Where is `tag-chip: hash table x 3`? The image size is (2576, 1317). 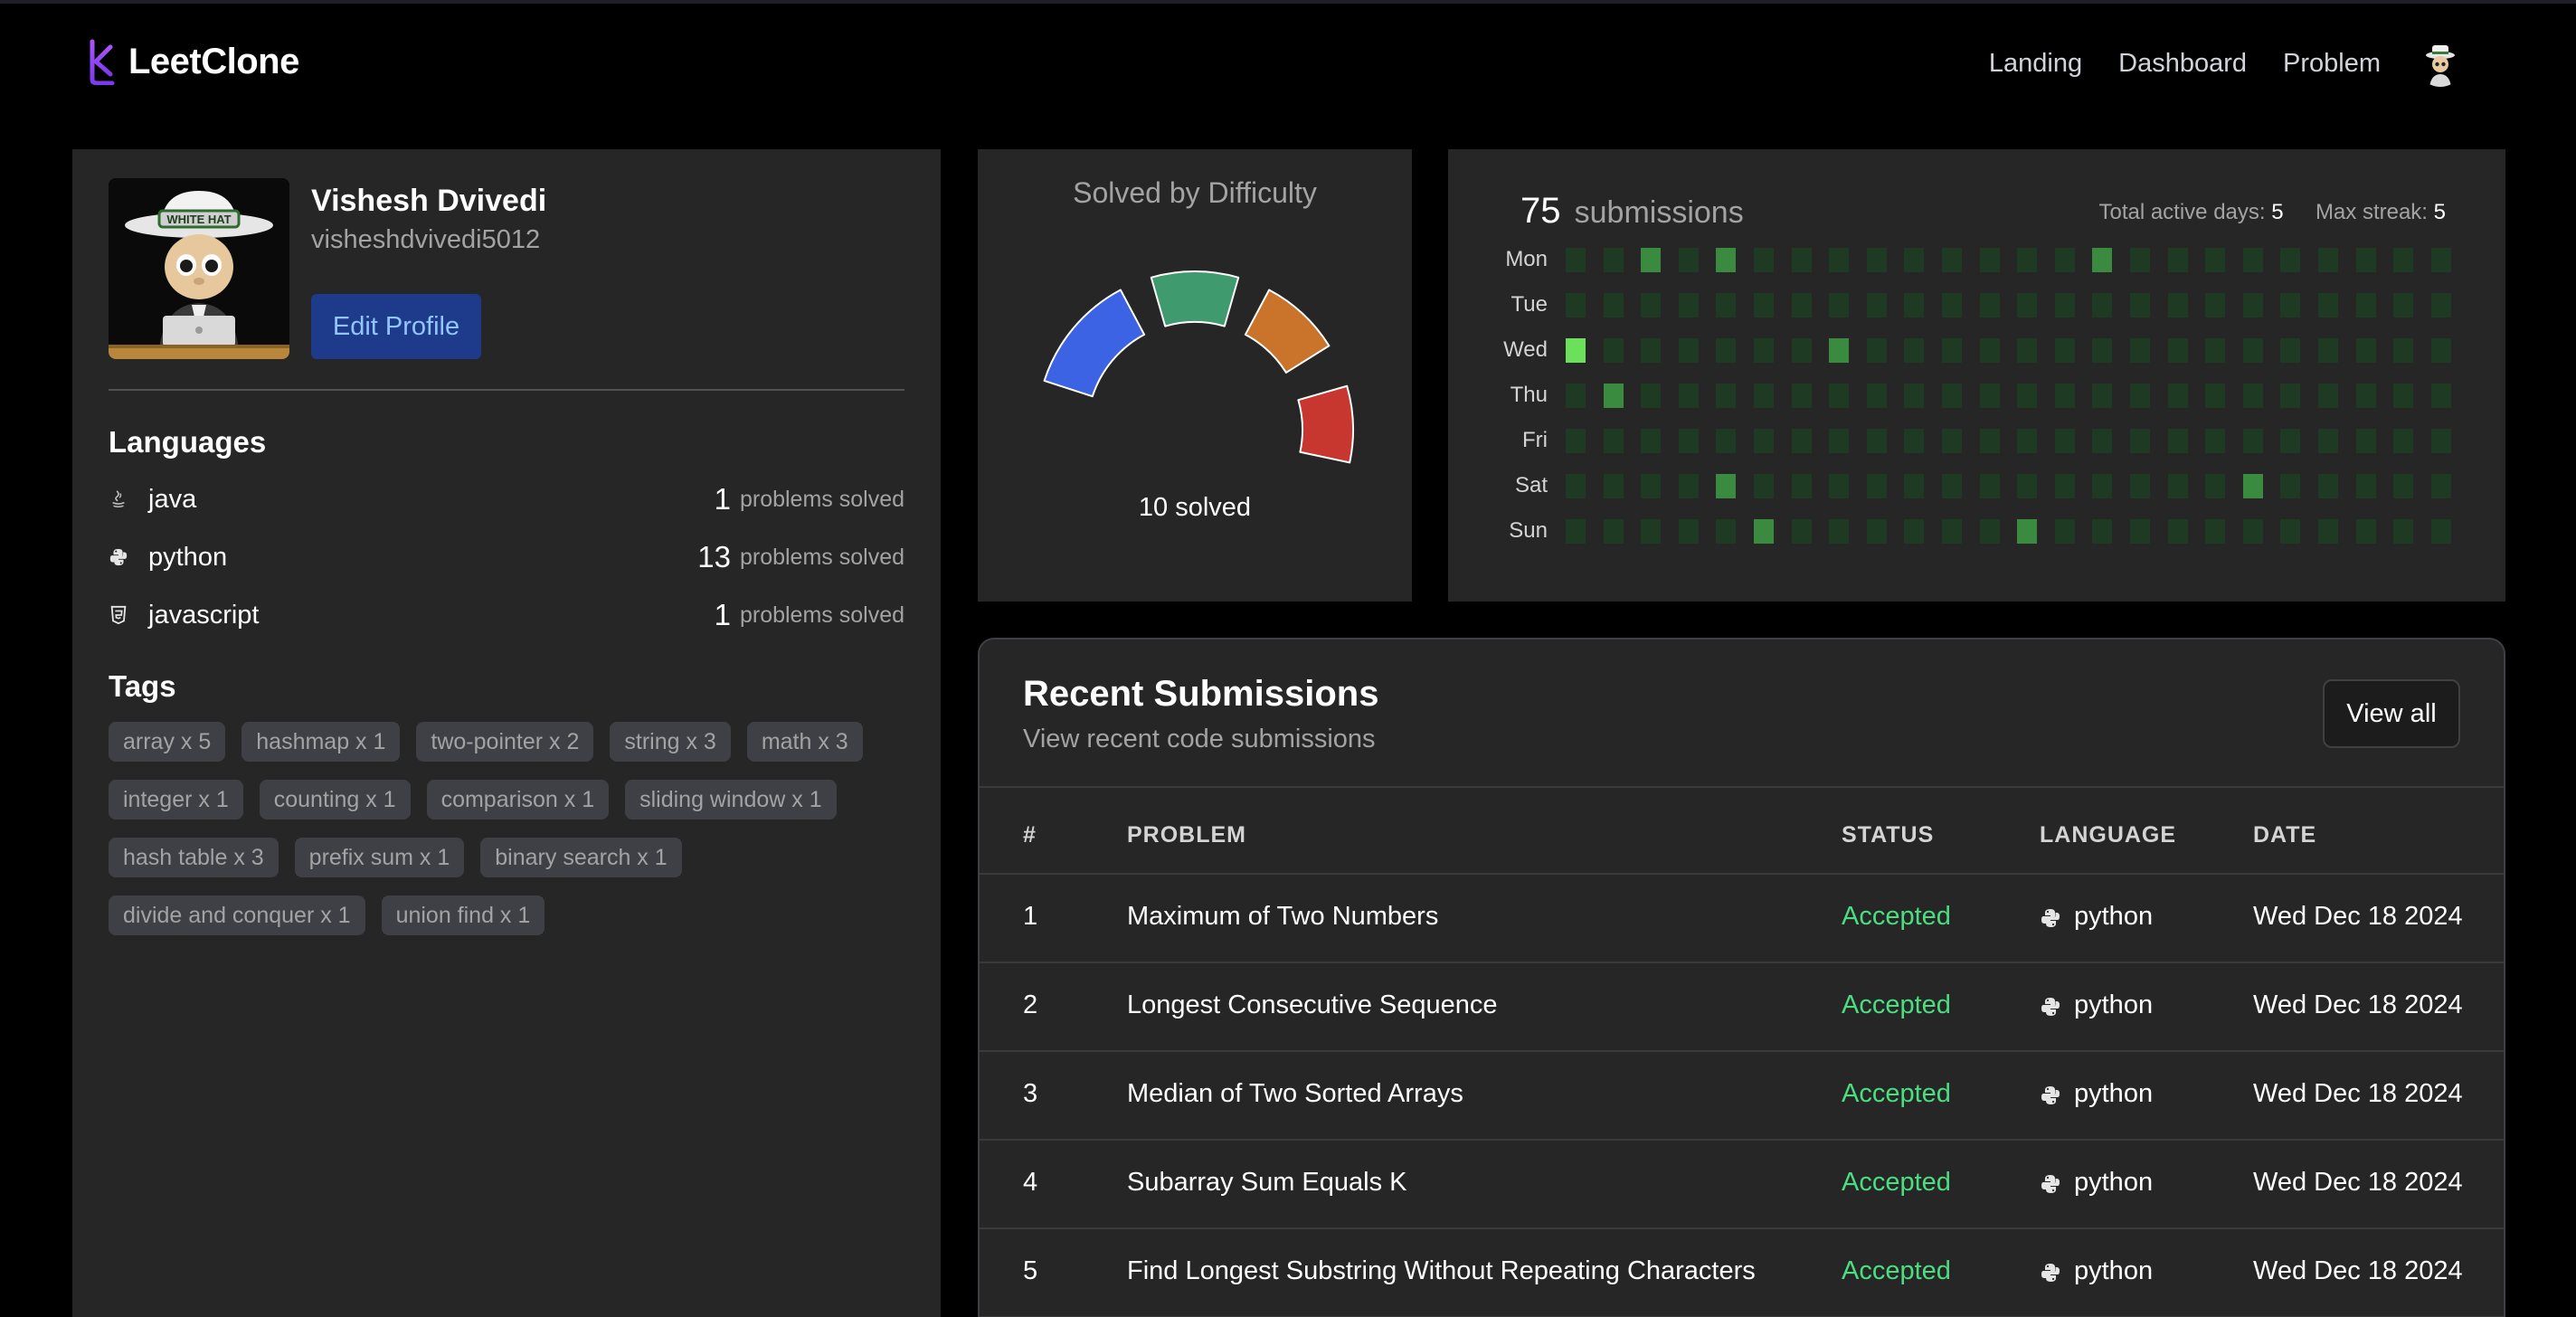 tag-chip: hash table x 3 is located at coordinates (194, 857).